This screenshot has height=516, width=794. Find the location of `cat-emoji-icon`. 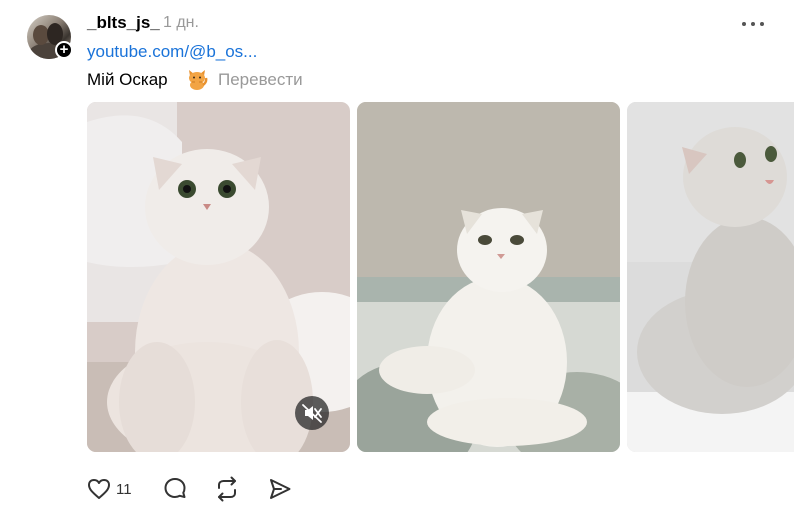

cat-emoji-icon is located at coordinates (198, 80).